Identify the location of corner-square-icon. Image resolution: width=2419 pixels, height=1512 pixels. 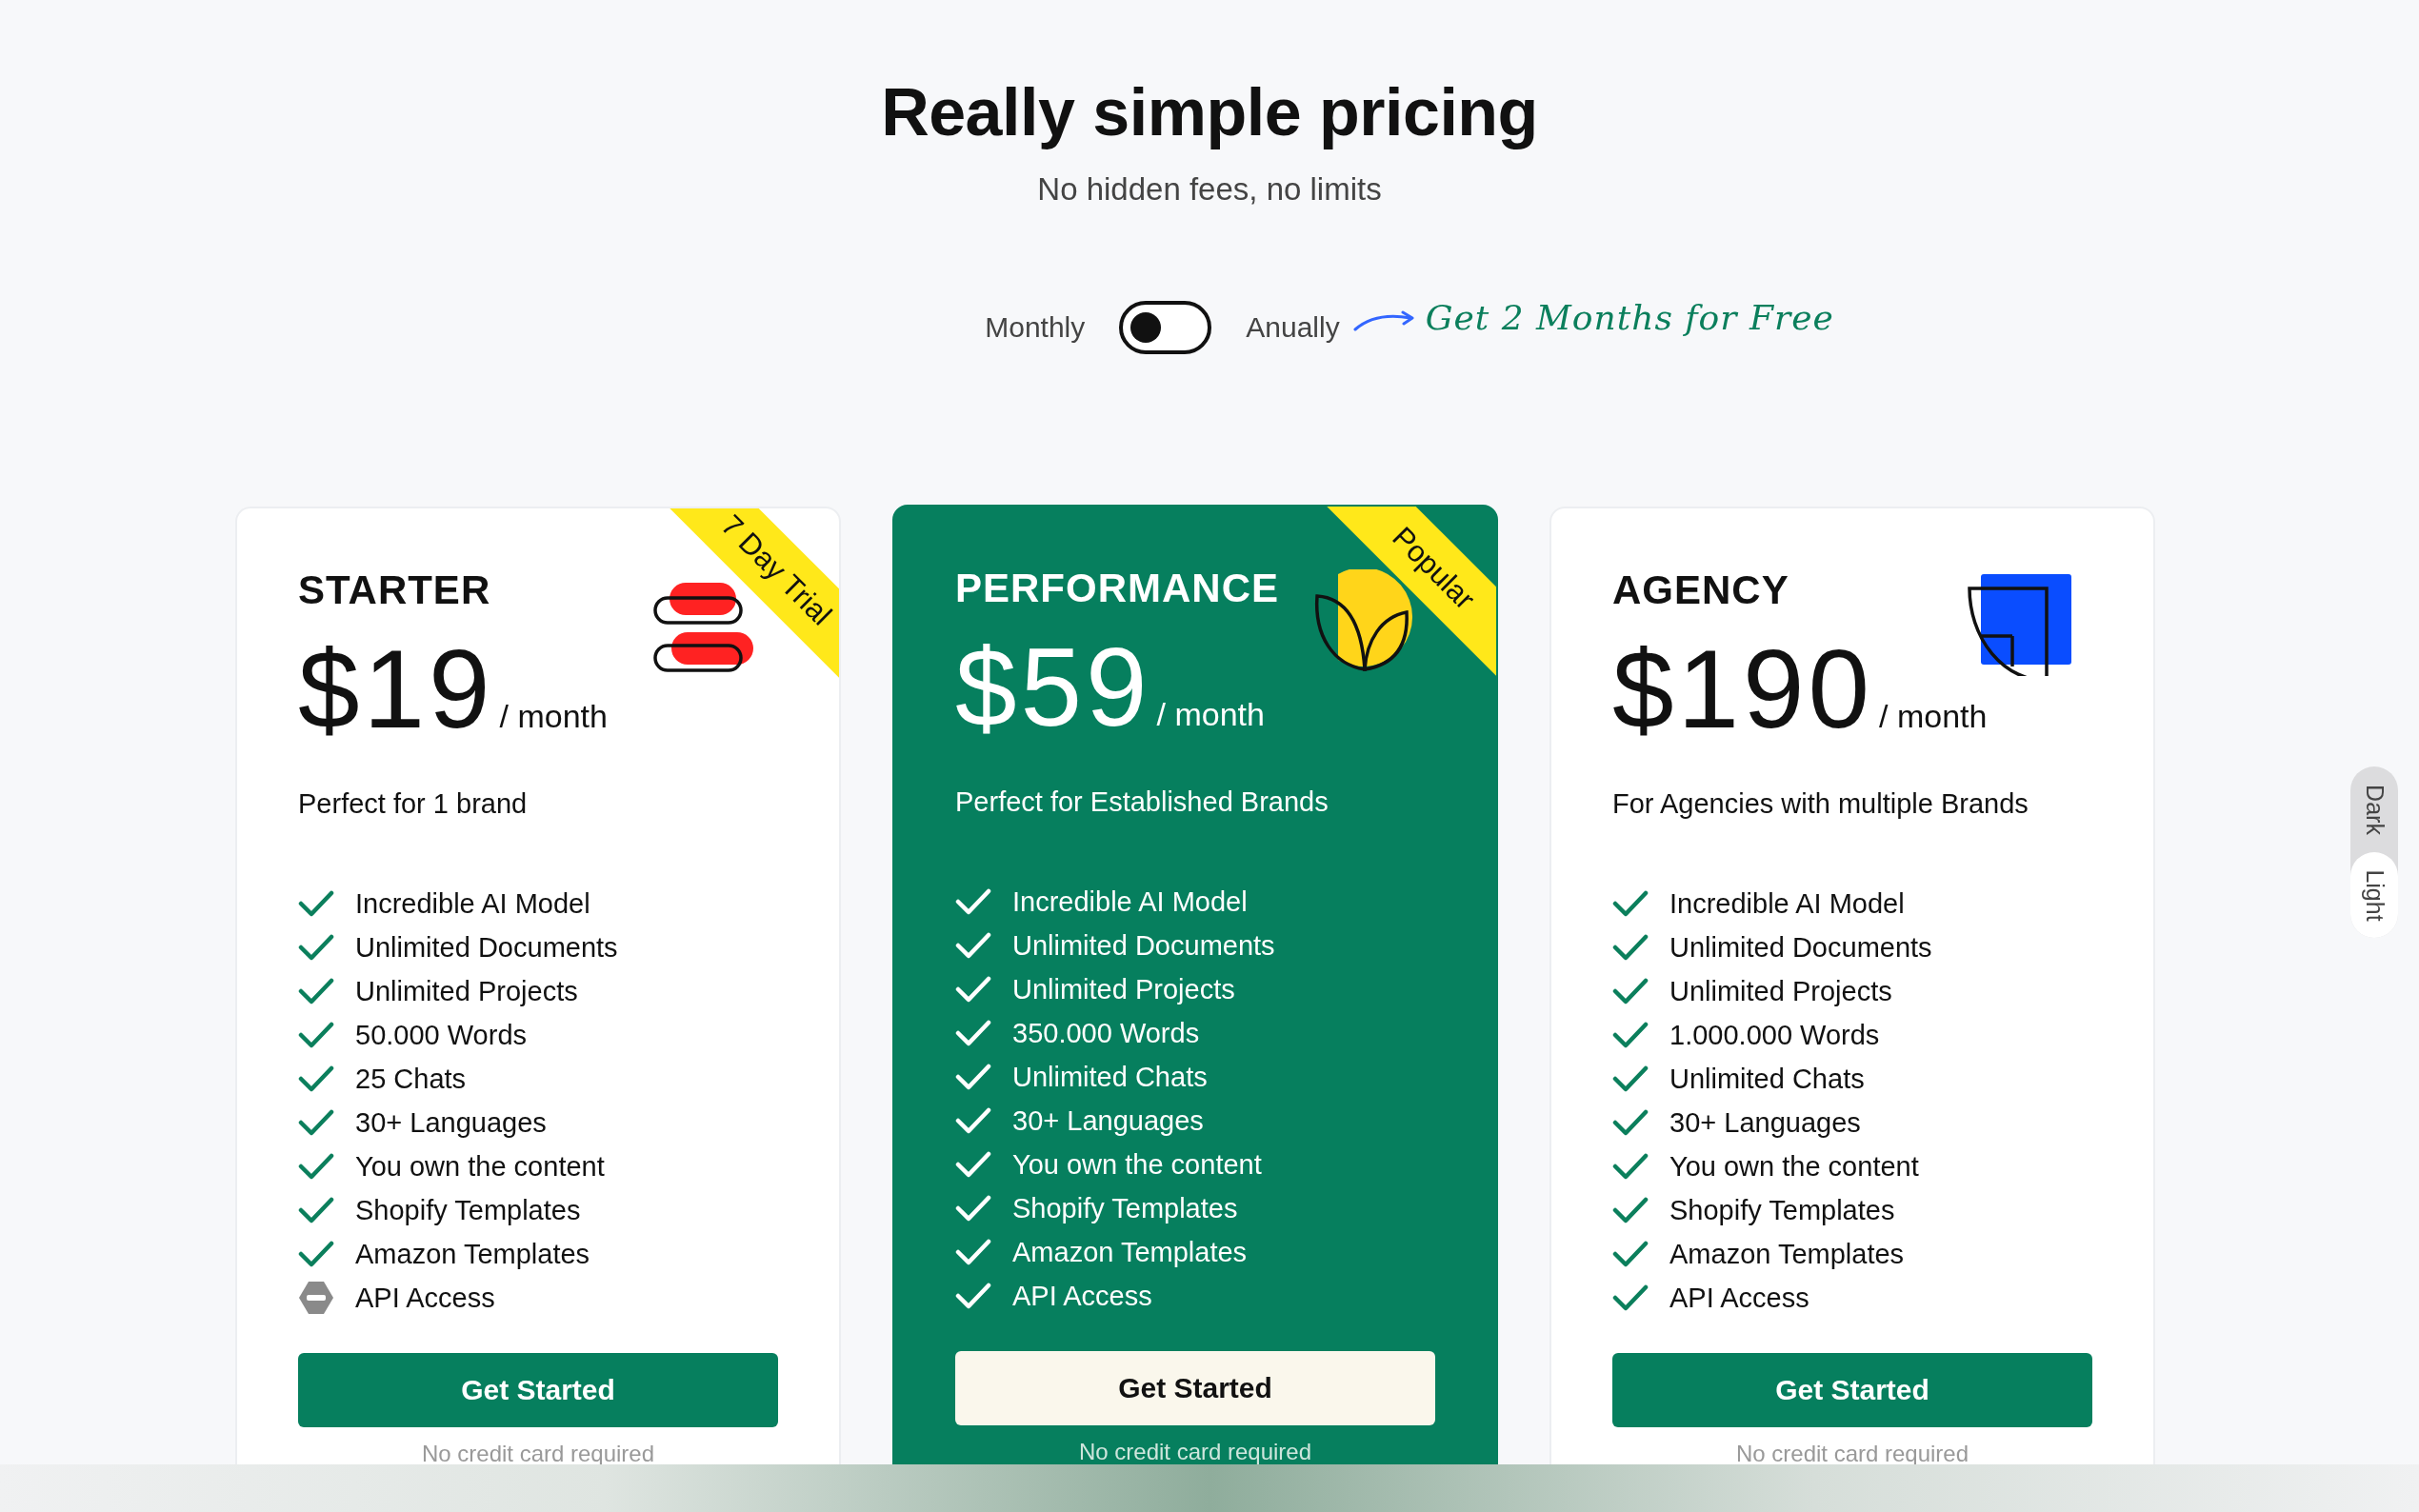
(2019, 623).